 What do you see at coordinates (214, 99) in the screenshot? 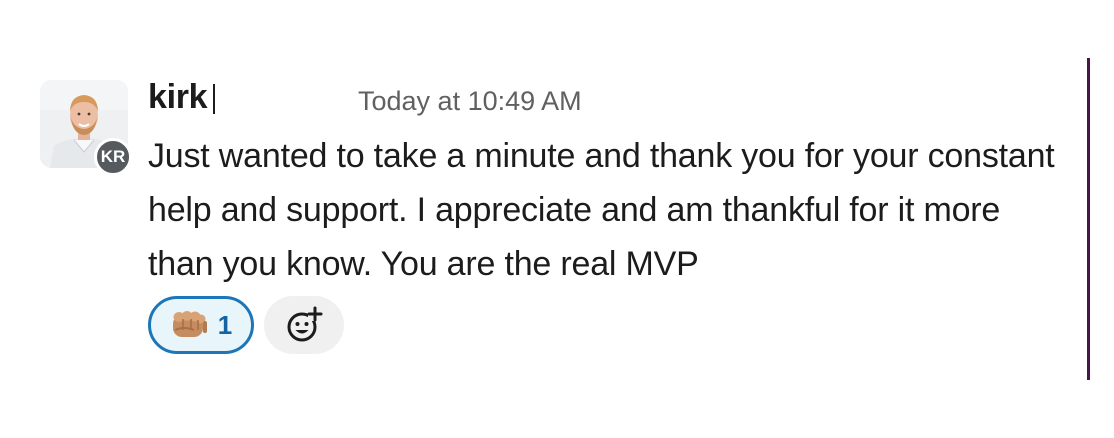
I see `text-cursor` at bounding box center [214, 99].